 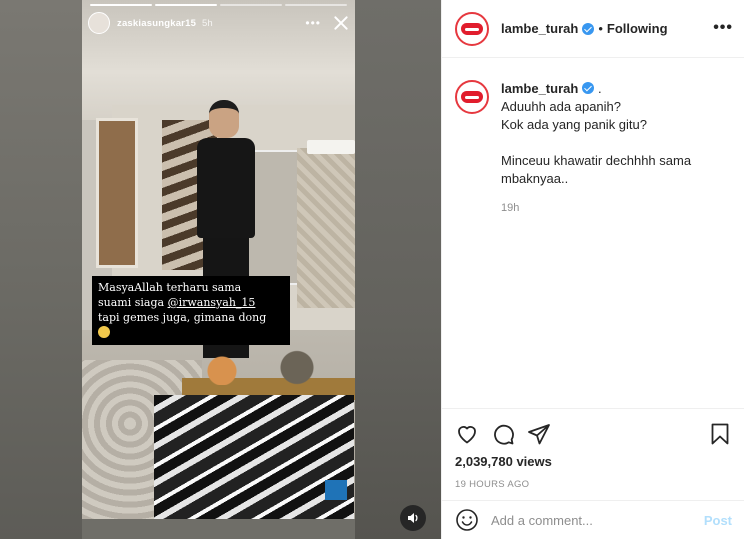 I want to click on post-actions: 2,039,780 views 19 HOURS AGO, so click(x=593, y=449).